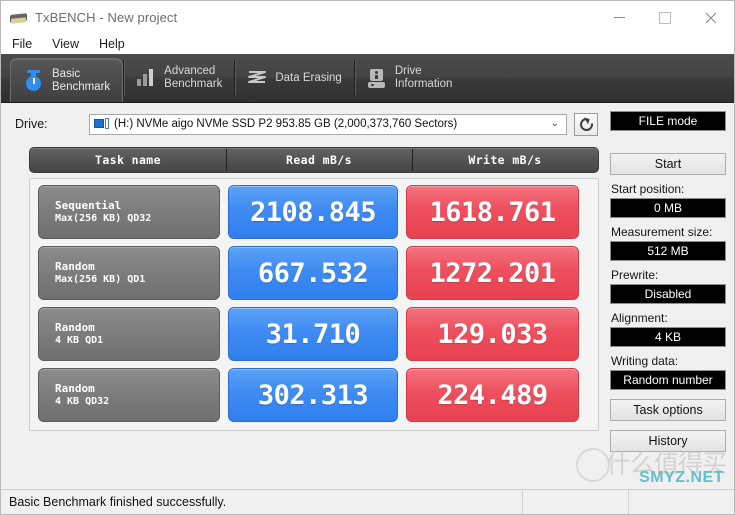 The width and height of the screenshot is (735, 515). I want to click on bar-chart-icon, so click(146, 78).